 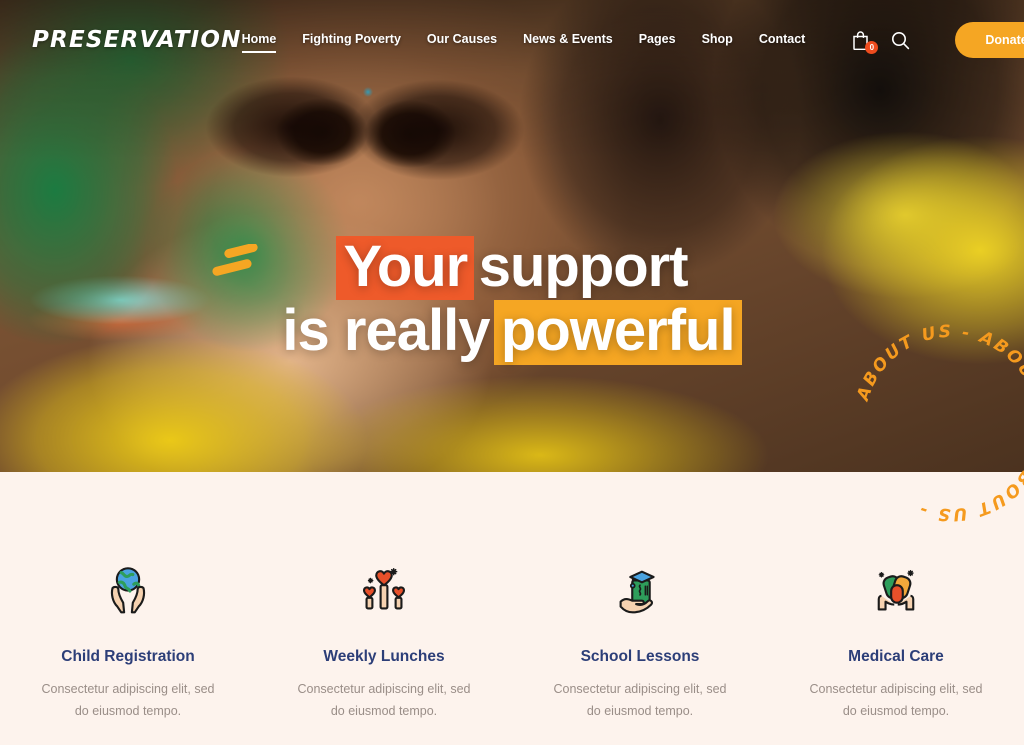 What do you see at coordinates (896, 656) in the screenshot?
I see `feature-title: Medical Care` at bounding box center [896, 656].